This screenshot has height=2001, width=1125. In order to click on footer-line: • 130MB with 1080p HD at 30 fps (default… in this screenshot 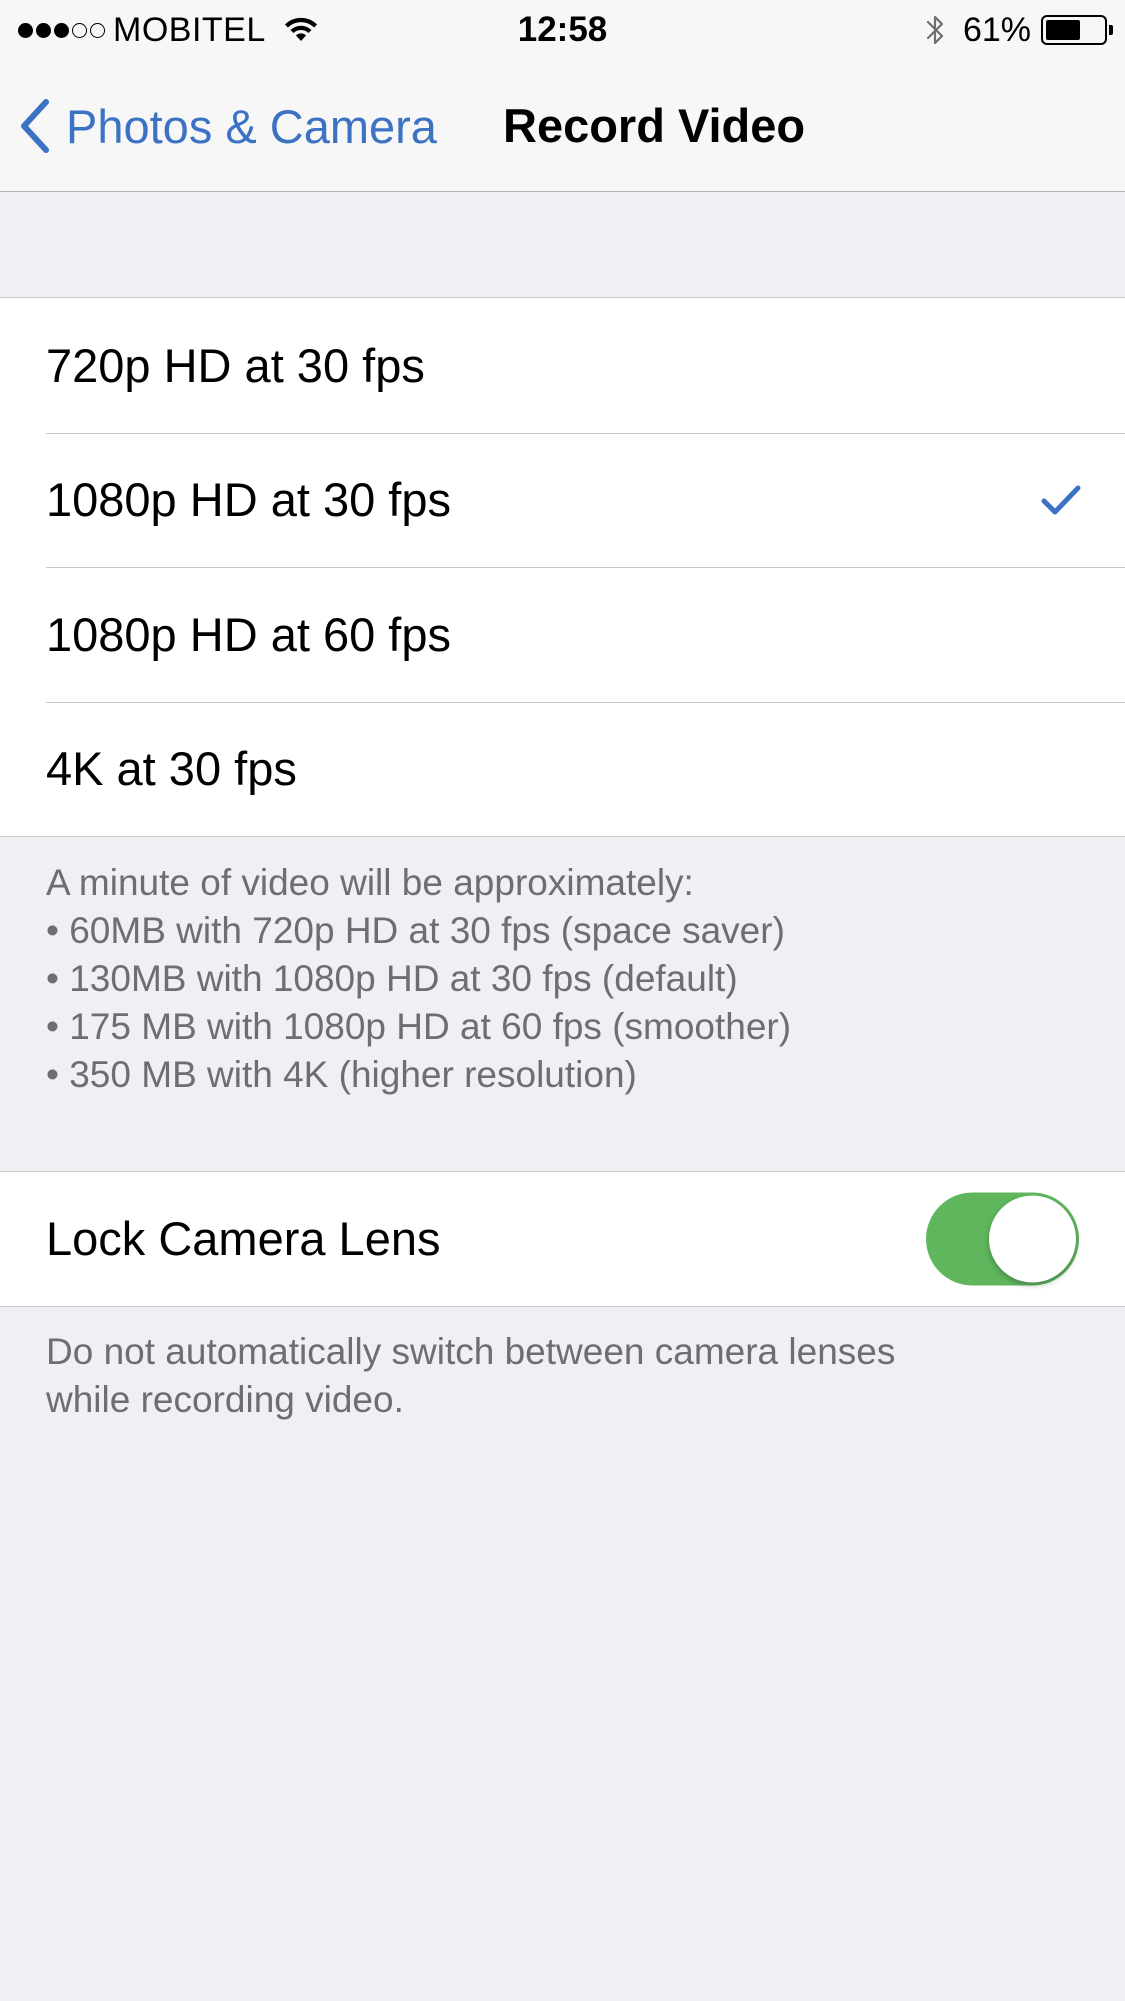, I will do `click(392, 978)`.